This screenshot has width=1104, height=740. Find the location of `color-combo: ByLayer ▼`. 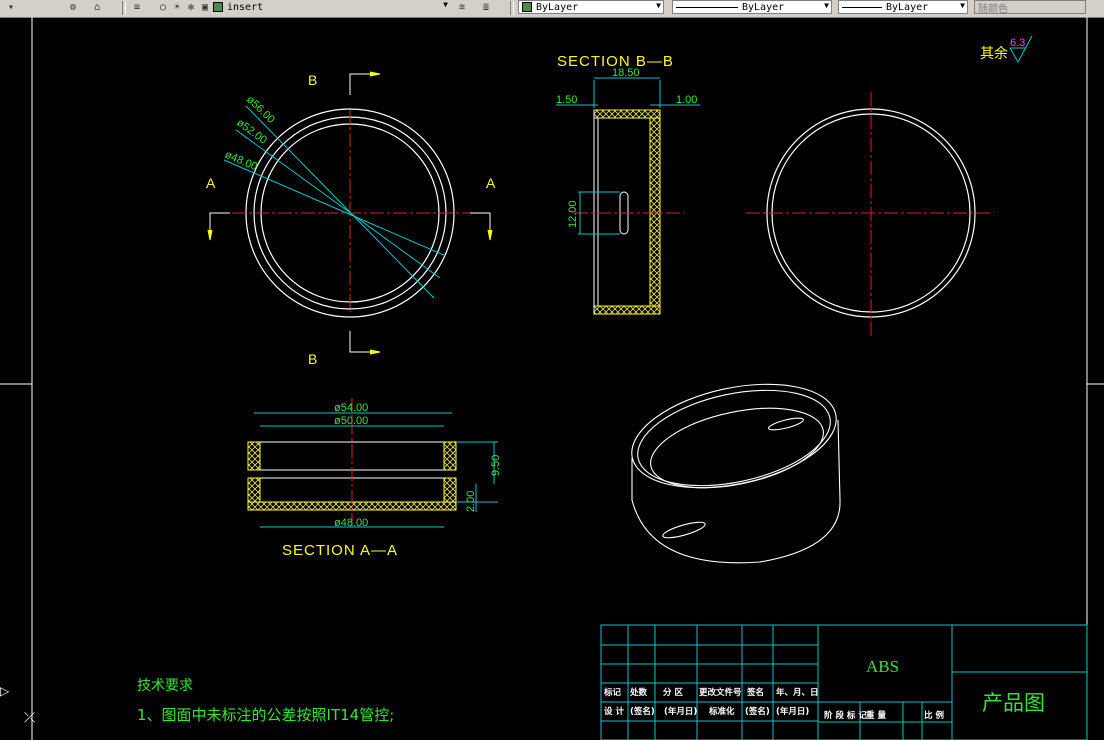

color-combo: ByLayer ▼ is located at coordinates (591, 7).